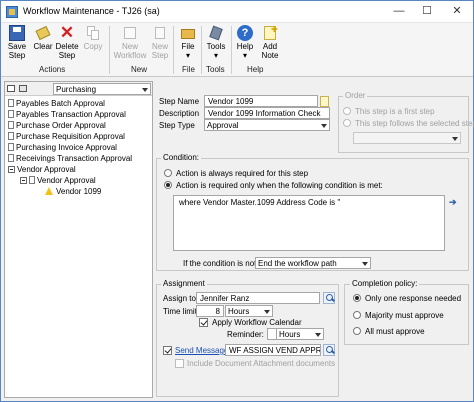 Image resolution: width=474 pixels, height=402 pixels. I want to click on new-workflow-icon, so click(130, 33).